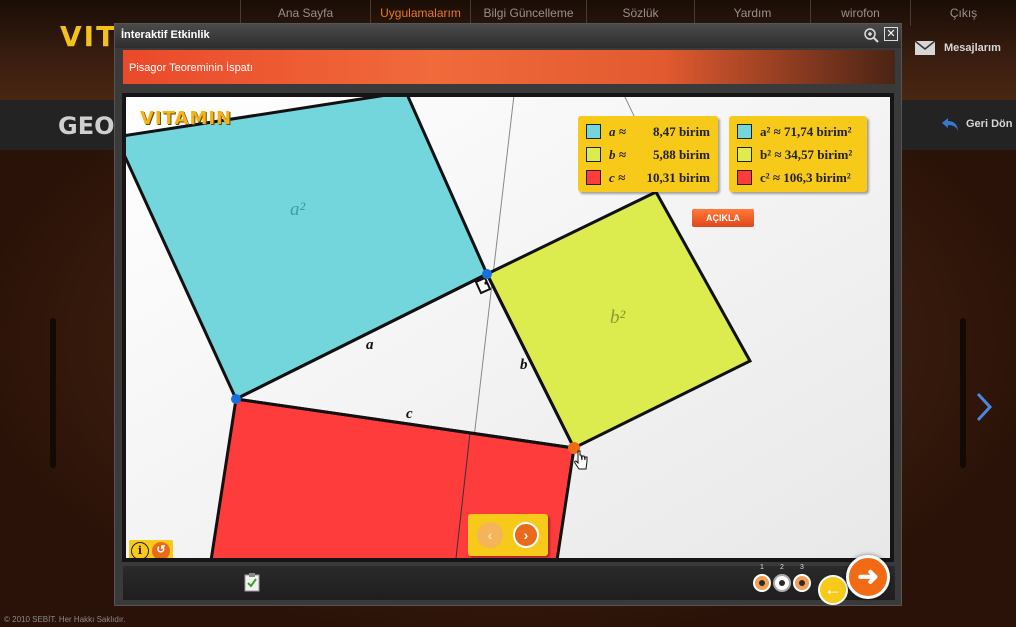  I want to click on legend-symbol: c ≈, so click(617, 177).